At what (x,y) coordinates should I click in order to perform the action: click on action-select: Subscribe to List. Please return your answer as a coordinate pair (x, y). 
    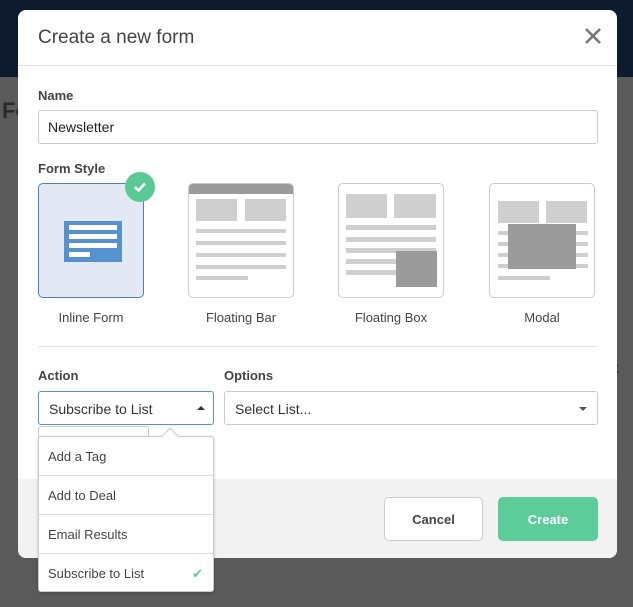
    Looking at the image, I should click on (126, 408).